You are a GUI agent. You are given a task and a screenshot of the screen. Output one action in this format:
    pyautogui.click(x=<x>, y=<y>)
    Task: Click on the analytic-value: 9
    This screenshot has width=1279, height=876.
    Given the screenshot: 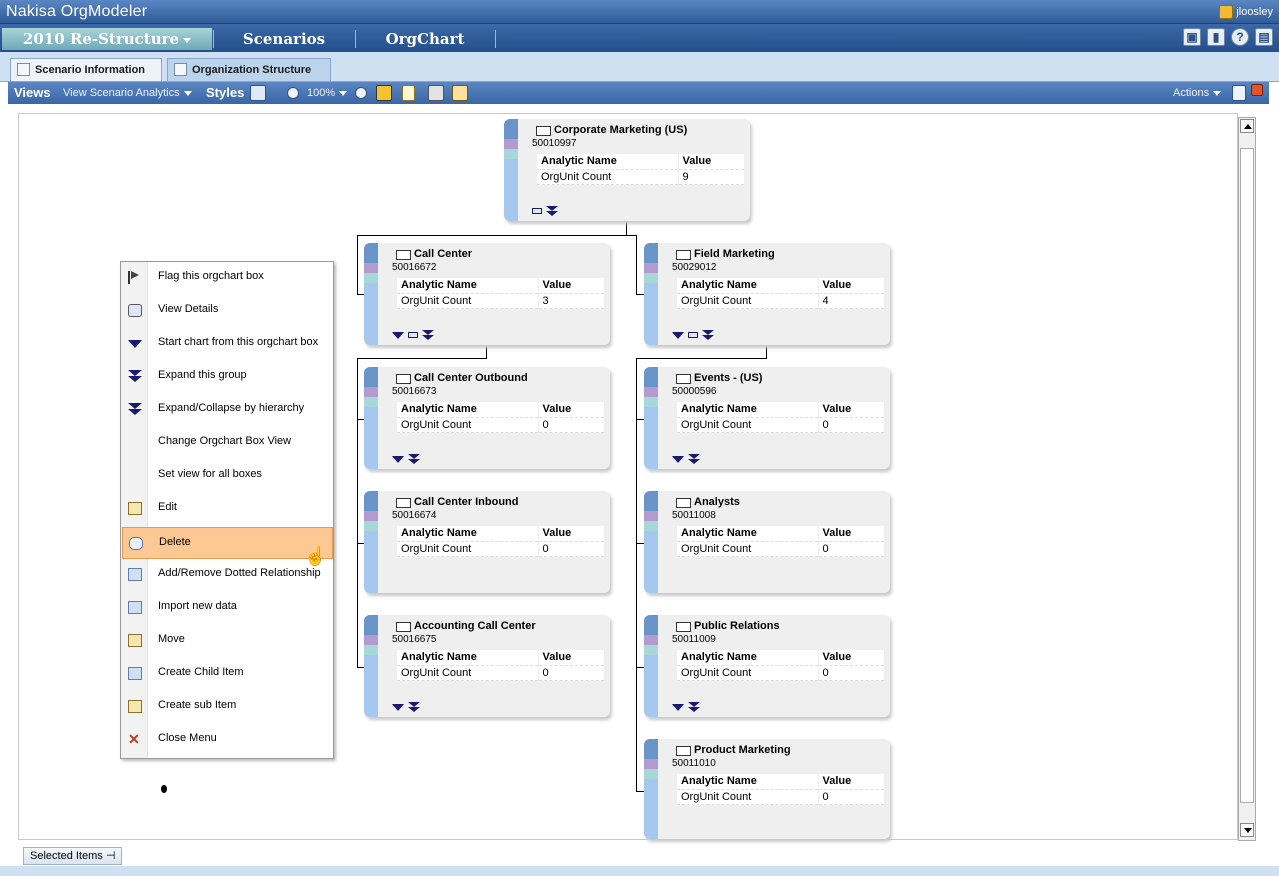 What is the action you would take?
    pyautogui.click(x=711, y=177)
    